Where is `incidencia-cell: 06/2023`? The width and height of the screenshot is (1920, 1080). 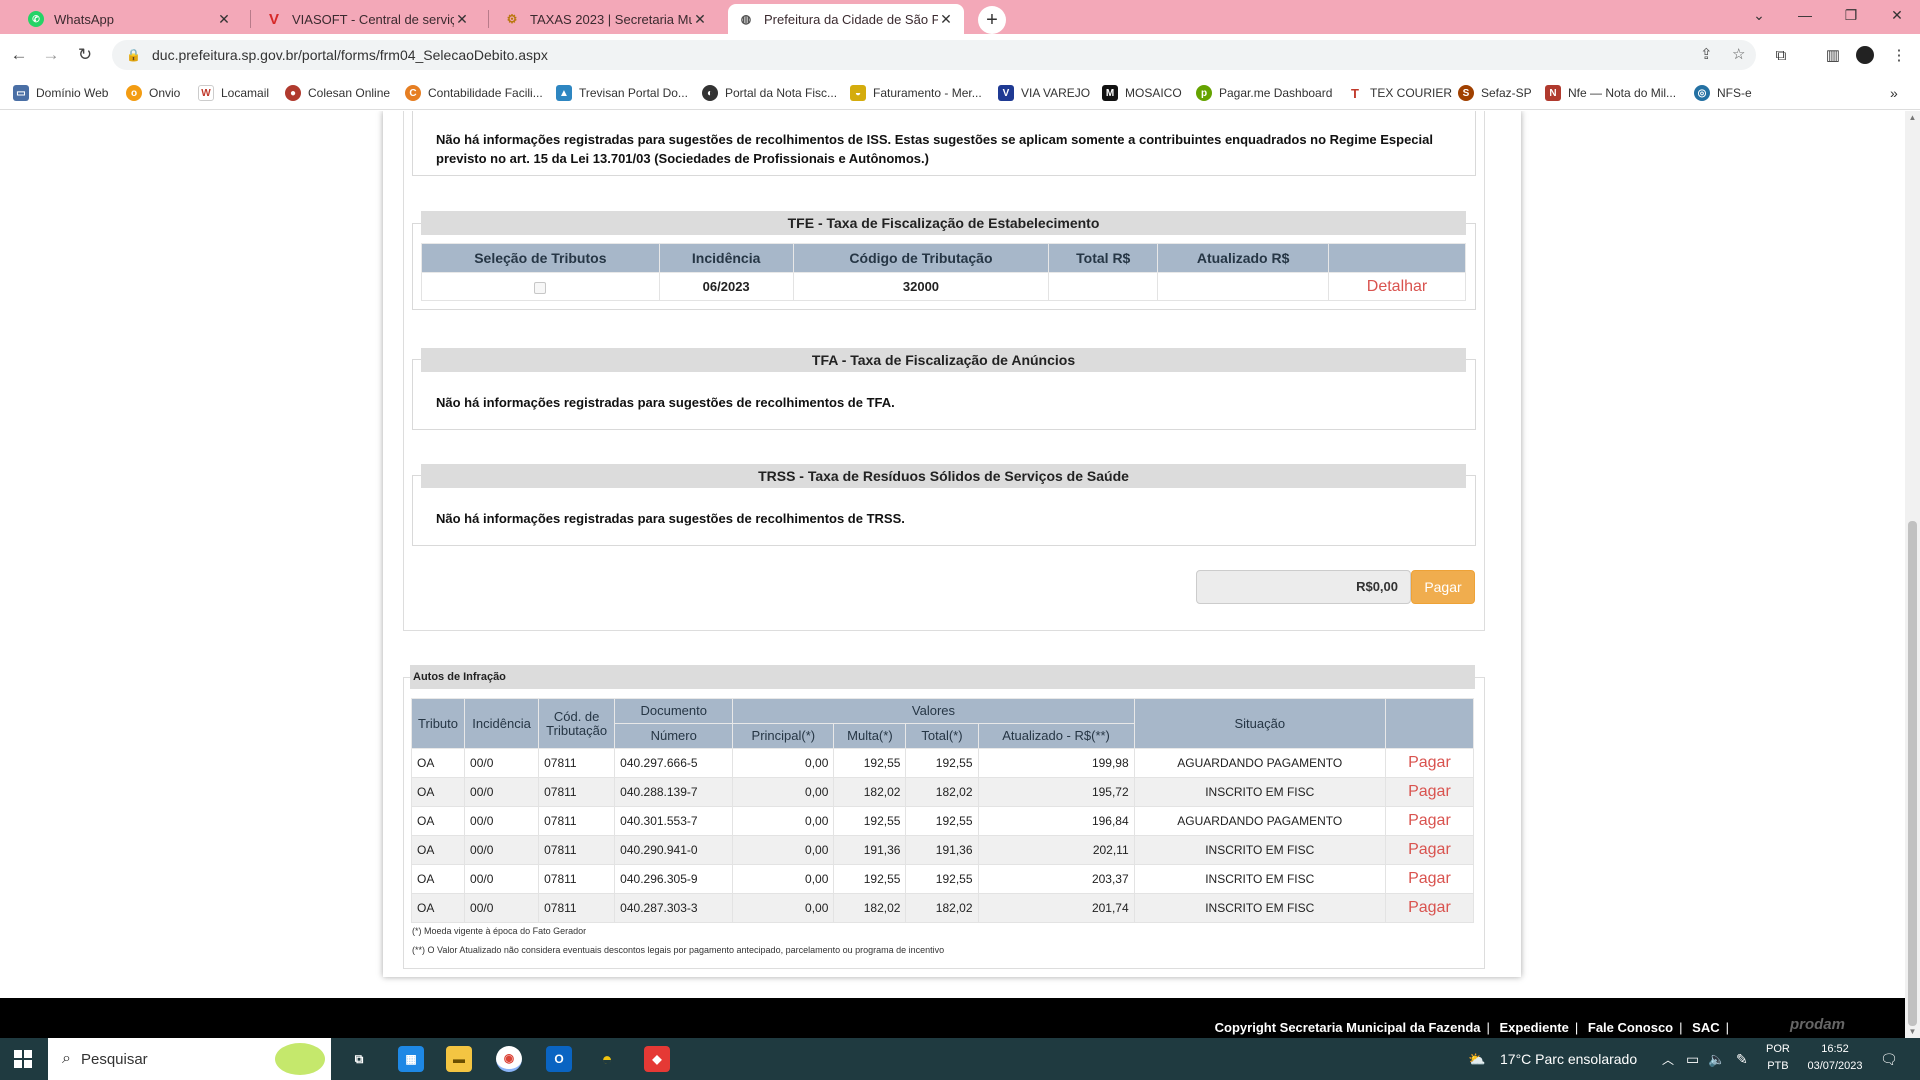 incidencia-cell: 06/2023 is located at coordinates (726, 286).